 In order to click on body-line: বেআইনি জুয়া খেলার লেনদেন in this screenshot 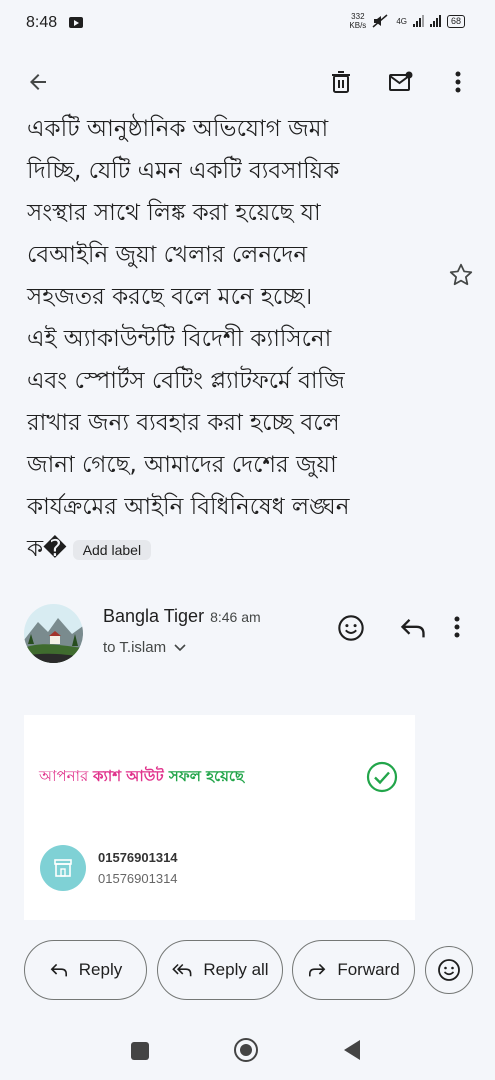, I will do `click(167, 255)`.